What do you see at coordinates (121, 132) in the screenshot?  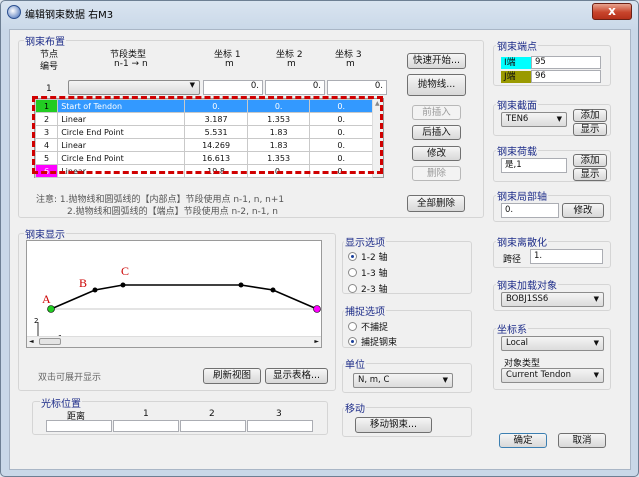 I see `segment-type-cell: Circle End Point` at bounding box center [121, 132].